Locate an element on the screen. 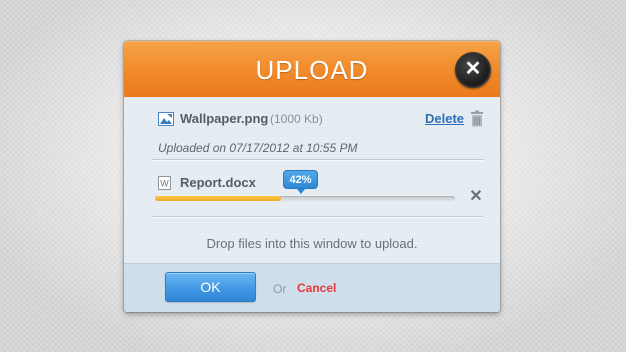 Image resolution: width=626 pixels, height=352 pixels. progress-bar is located at coordinates (305, 198).